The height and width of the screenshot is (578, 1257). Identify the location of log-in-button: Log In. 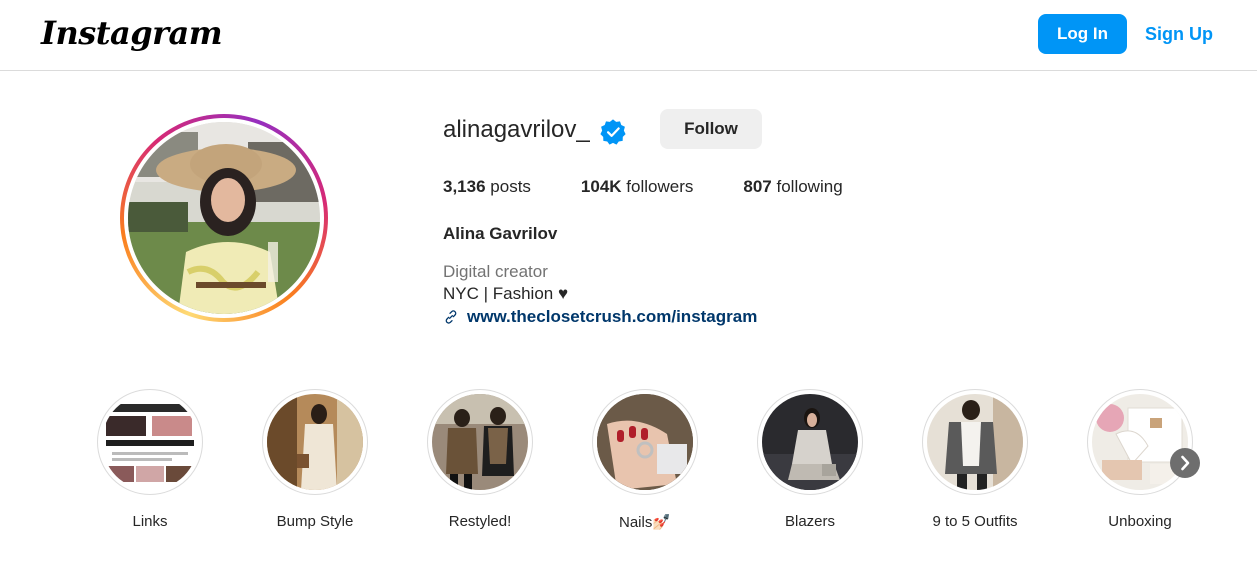
(1082, 34).